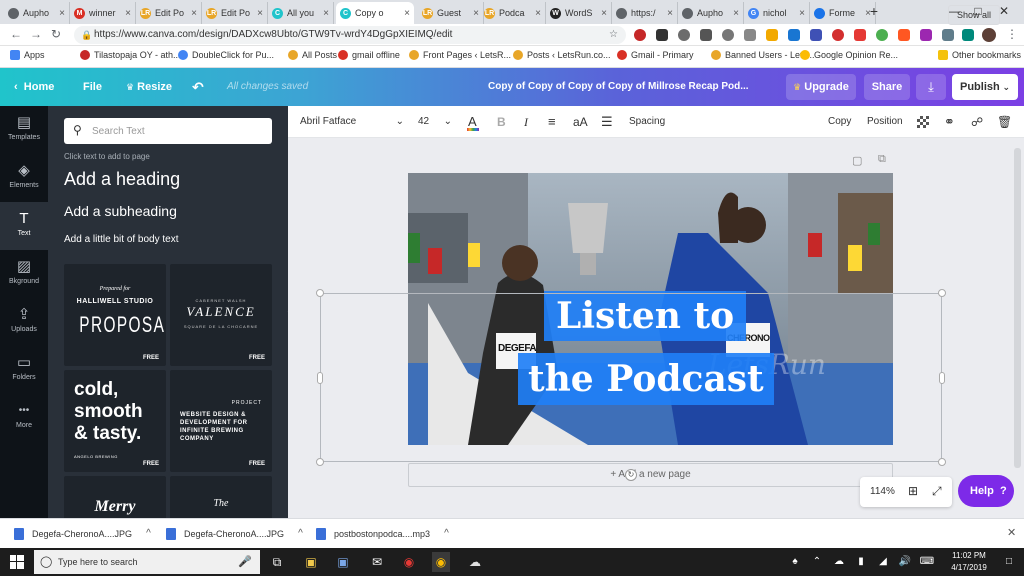 This screenshot has width=1024, height=576. What do you see at coordinates (245, 562) in the screenshot?
I see `microphone-icon: 🎤` at bounding box center [245, 562].